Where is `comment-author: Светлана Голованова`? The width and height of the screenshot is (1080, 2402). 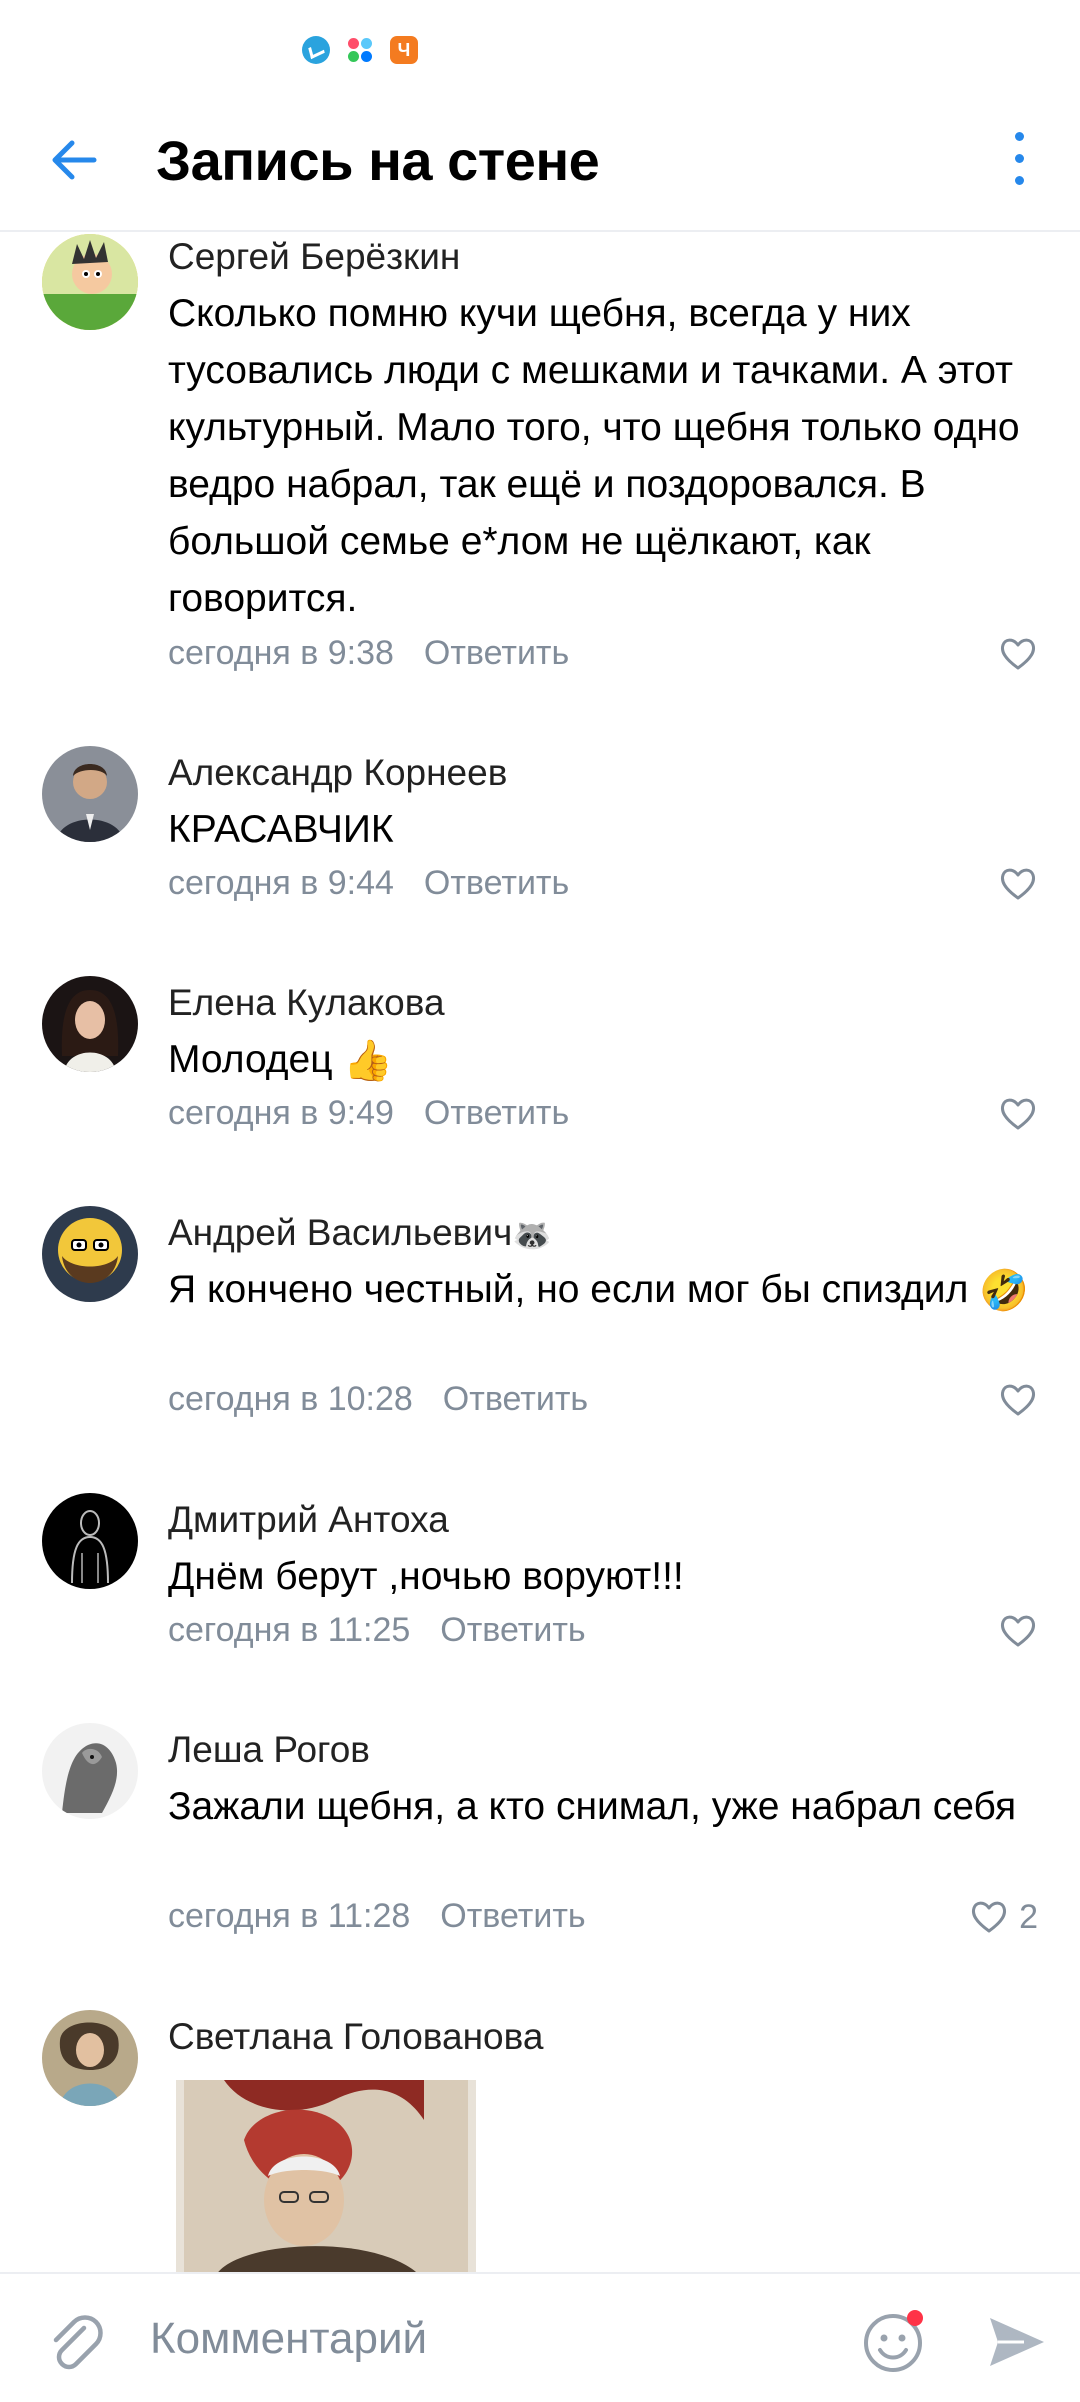
comment-author: Светлана Голованова is located at coordinates (355, 2037).